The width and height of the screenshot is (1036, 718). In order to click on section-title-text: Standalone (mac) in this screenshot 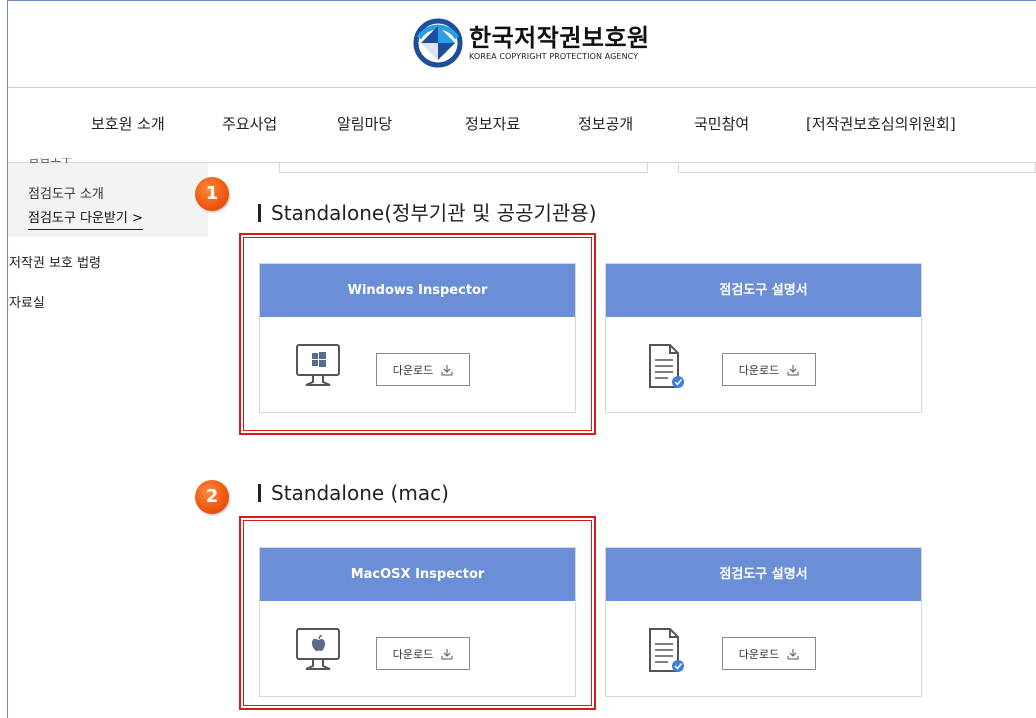, I will do `click(360, 493)`.